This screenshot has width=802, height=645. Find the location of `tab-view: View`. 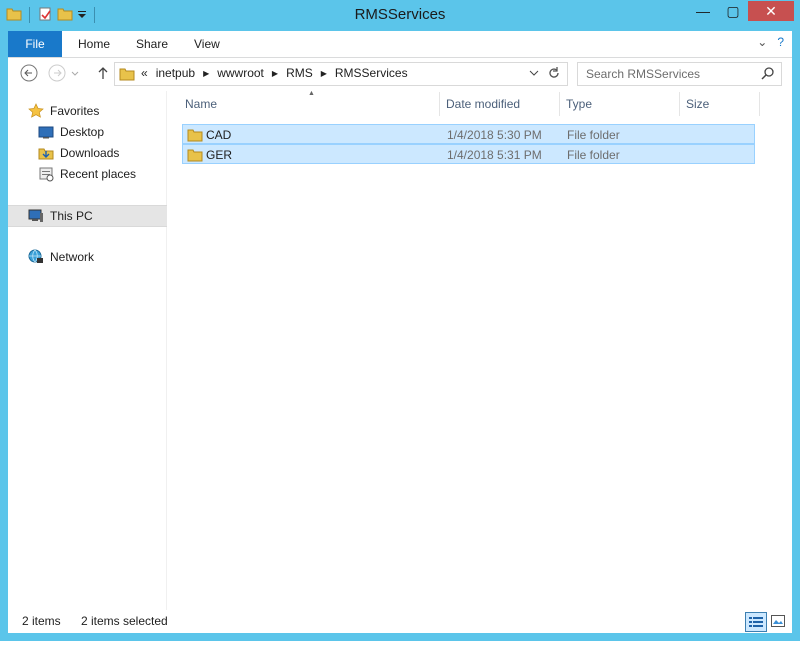

tab-view: View is located at coordinates (207, 44).